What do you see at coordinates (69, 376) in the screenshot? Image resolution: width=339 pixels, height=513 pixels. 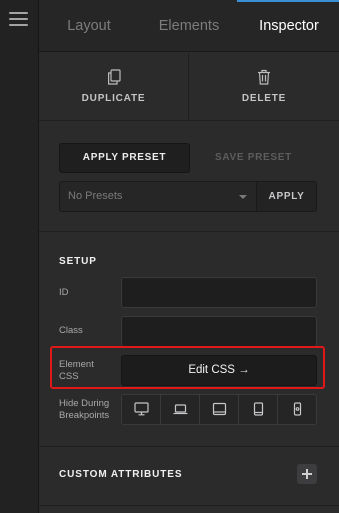 I see `element-css-label-line2: CSS` at bounding box center [69, 376].